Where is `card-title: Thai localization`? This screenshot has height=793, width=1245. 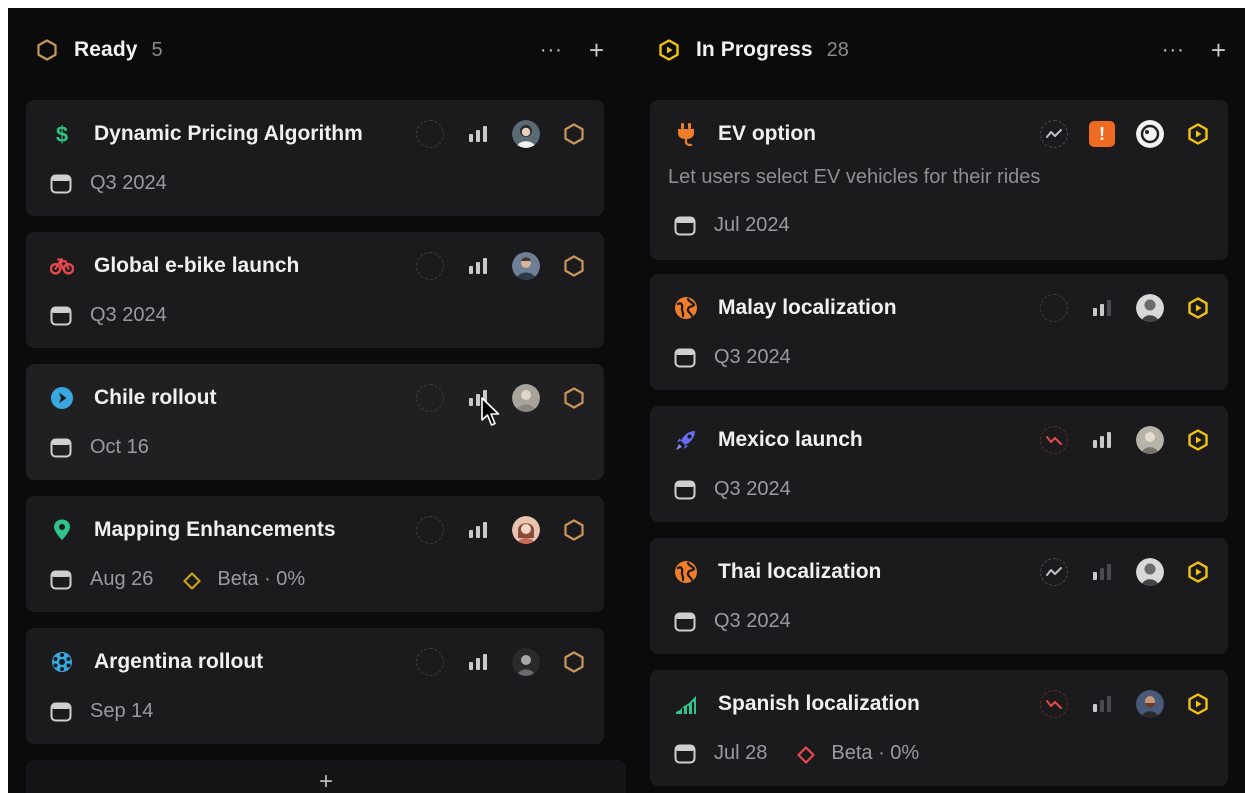
card-title: Thai localization is located at coordinates (800, 571).